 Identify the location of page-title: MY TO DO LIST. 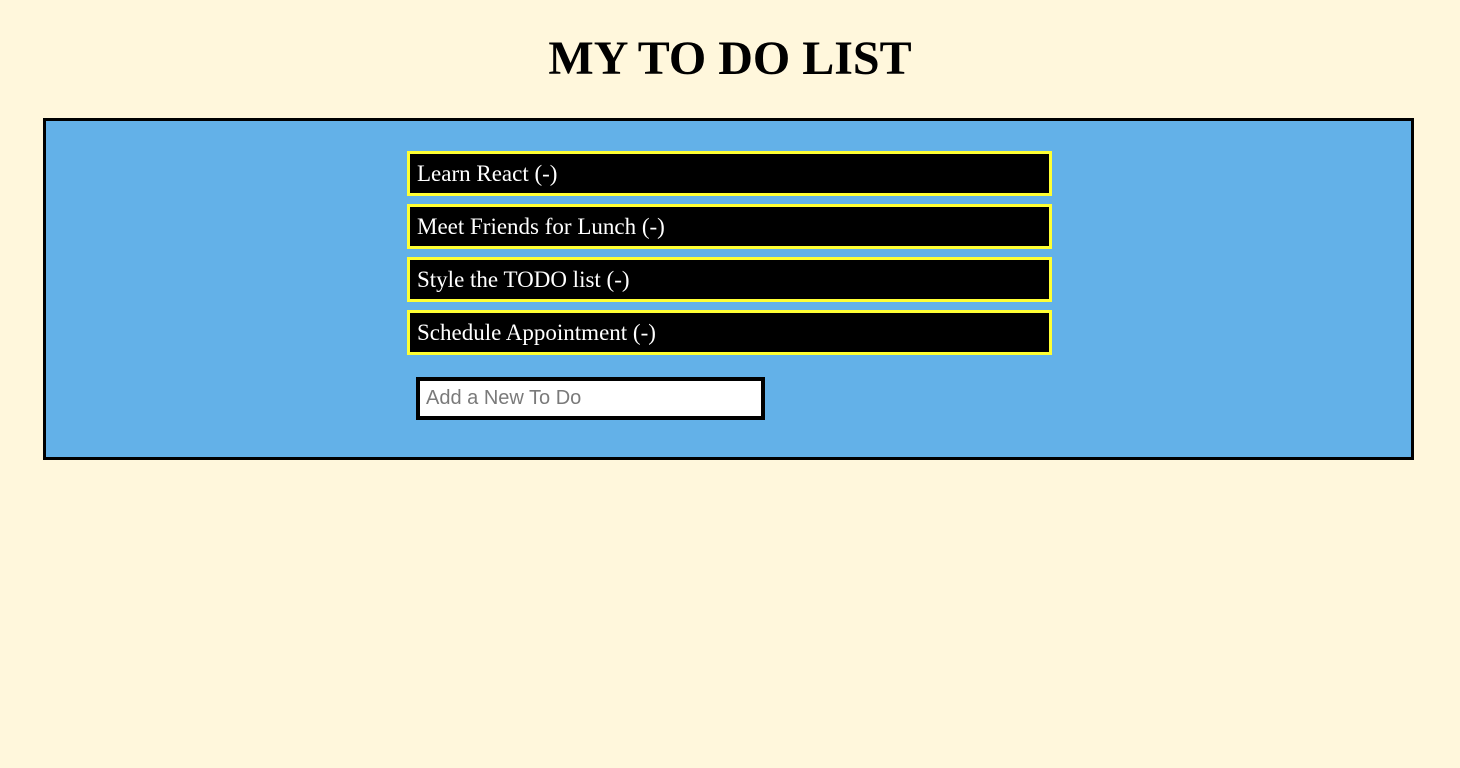
(730, 58).